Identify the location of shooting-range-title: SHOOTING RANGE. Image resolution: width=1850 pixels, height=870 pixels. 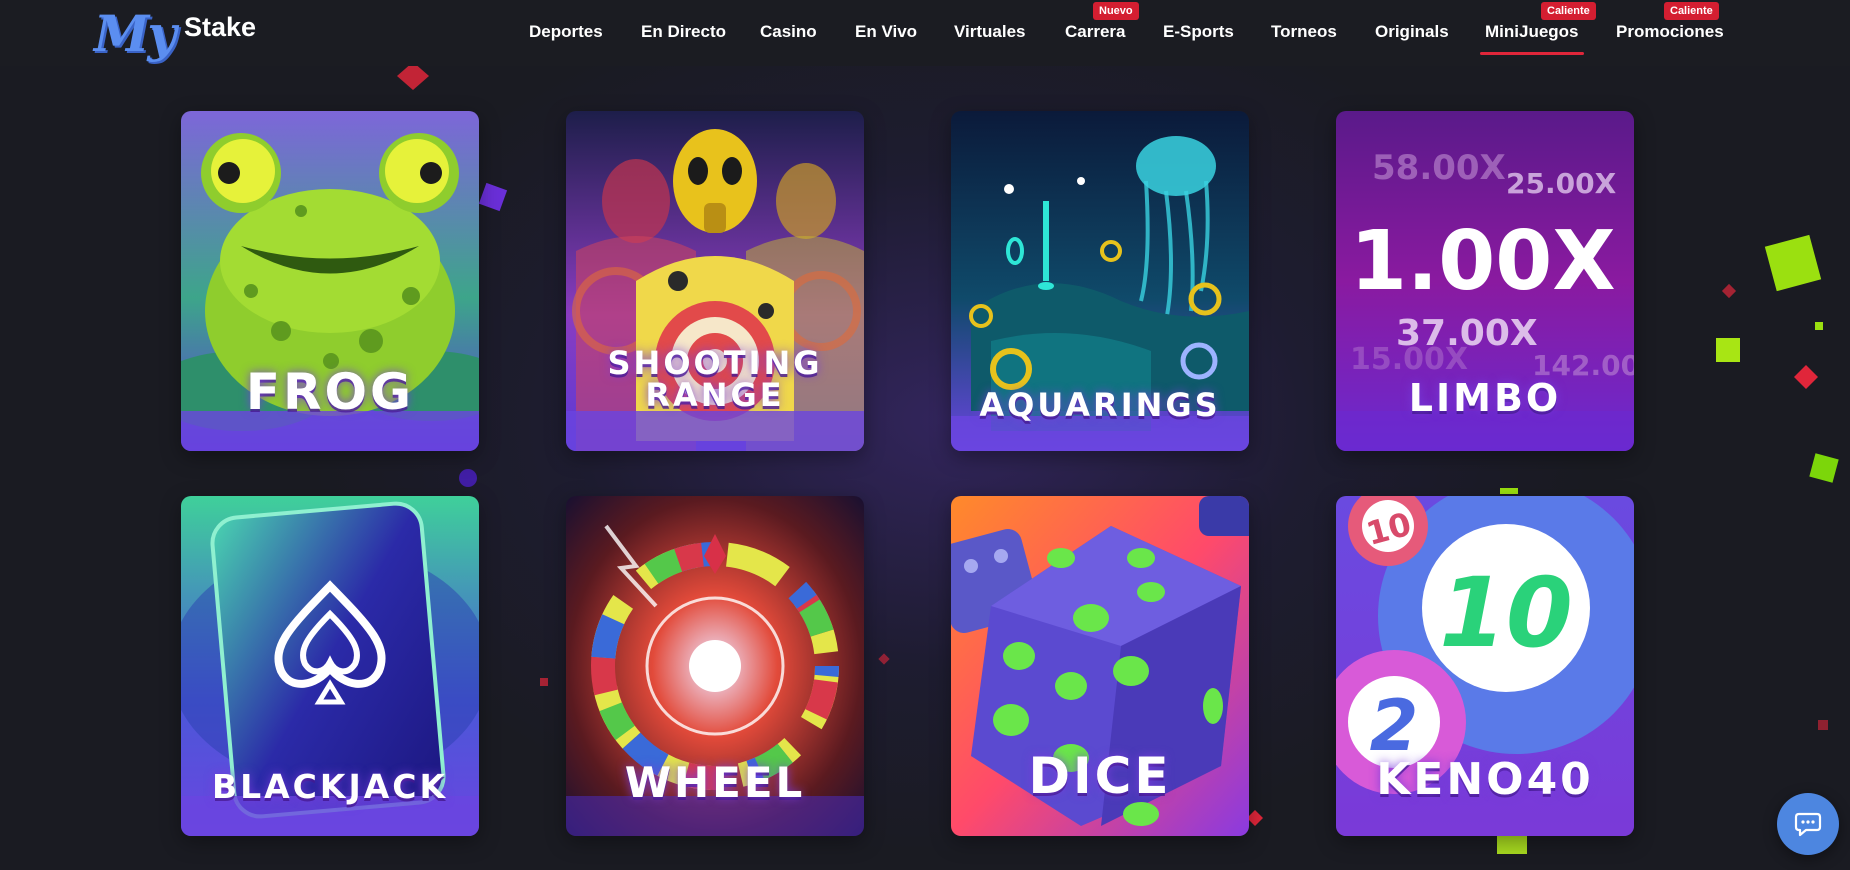
(715, 379).